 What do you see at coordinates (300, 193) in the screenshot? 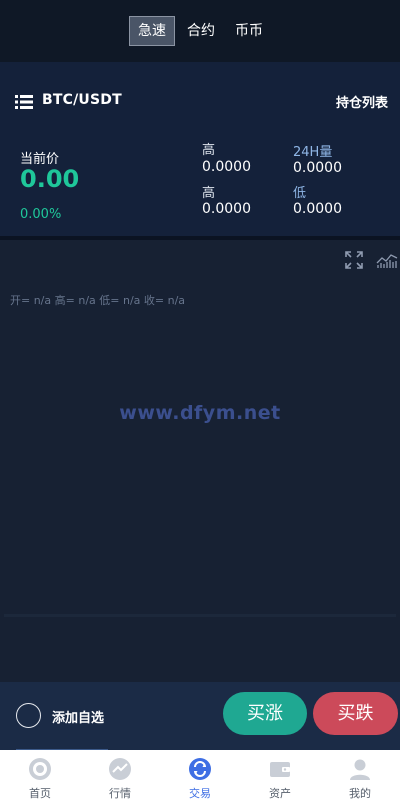
I see `low-label: 低` at bounding box center [300, 193].